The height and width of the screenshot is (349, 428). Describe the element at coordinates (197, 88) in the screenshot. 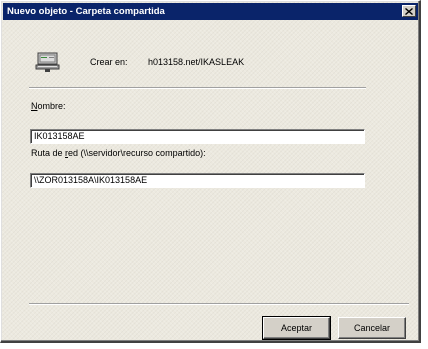

I see `separator-top` at that location.